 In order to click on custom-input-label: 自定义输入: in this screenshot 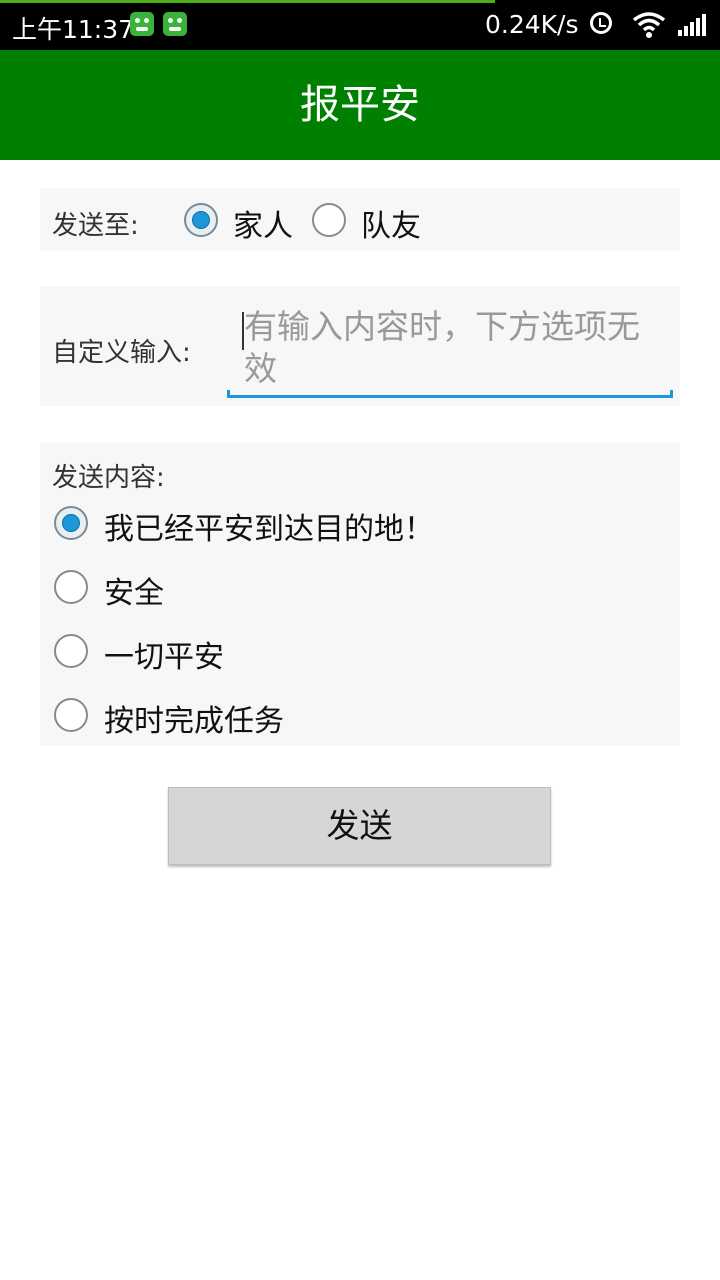, I will do `click(121, 353)`.